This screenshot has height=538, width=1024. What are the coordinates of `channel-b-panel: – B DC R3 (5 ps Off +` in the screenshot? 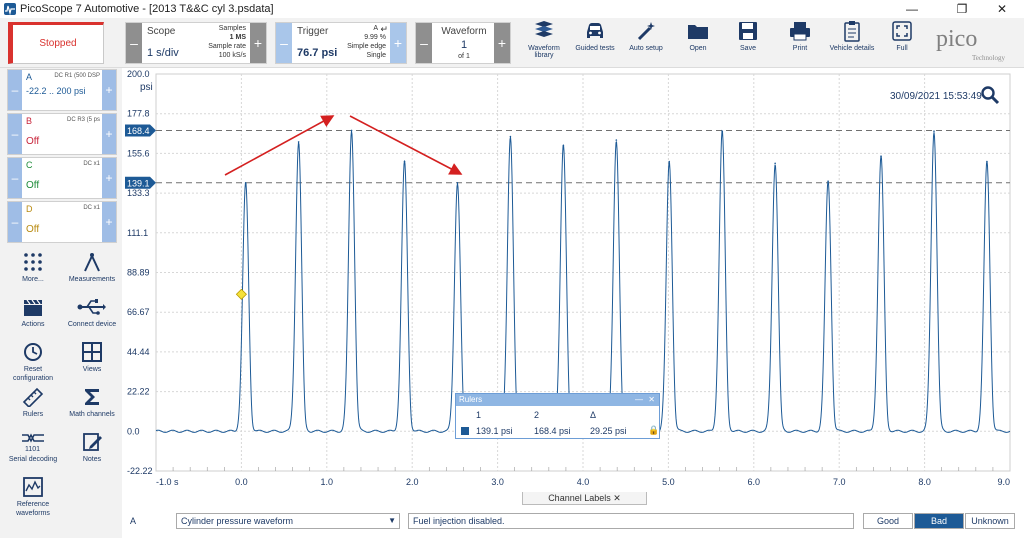 It's located at (62, 134).